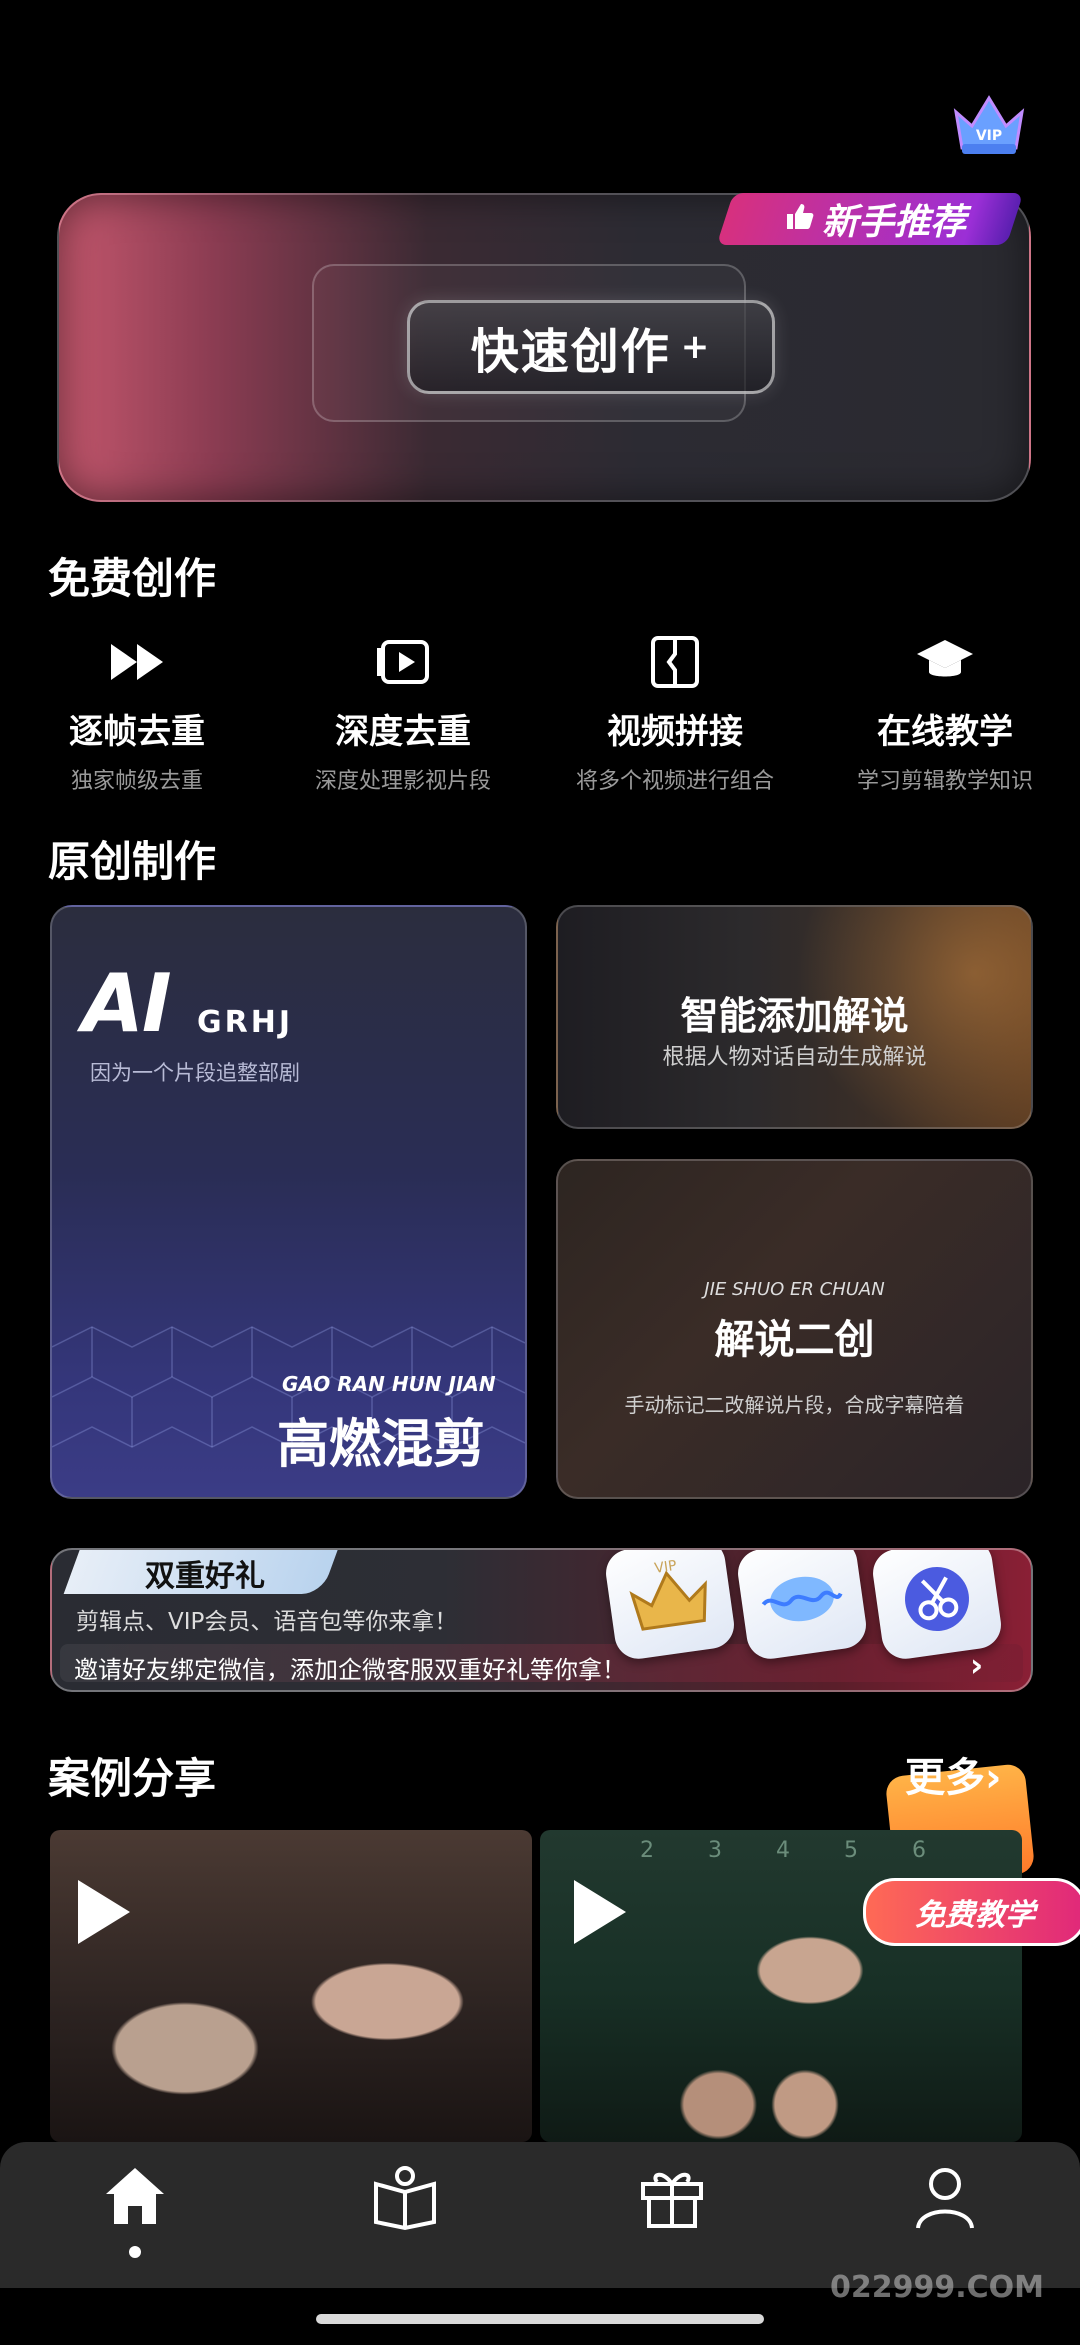 The height and width of the screenshot is (2345, 1080). I want to click on nav-learn, so click(405, 2207).